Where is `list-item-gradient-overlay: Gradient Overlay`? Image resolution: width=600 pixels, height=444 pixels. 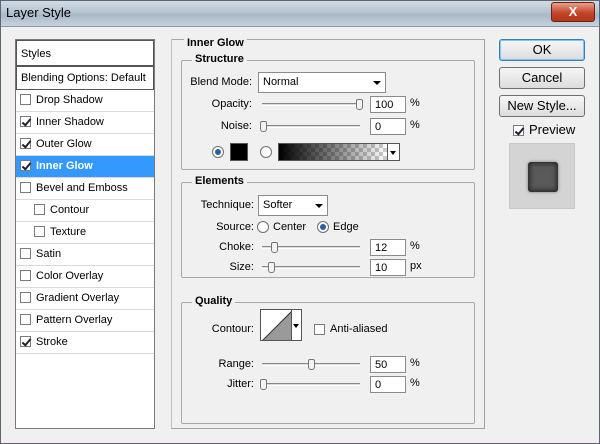 list-item-gradient-overlay: Gradient Overlay is located at coordinates (85, 299).